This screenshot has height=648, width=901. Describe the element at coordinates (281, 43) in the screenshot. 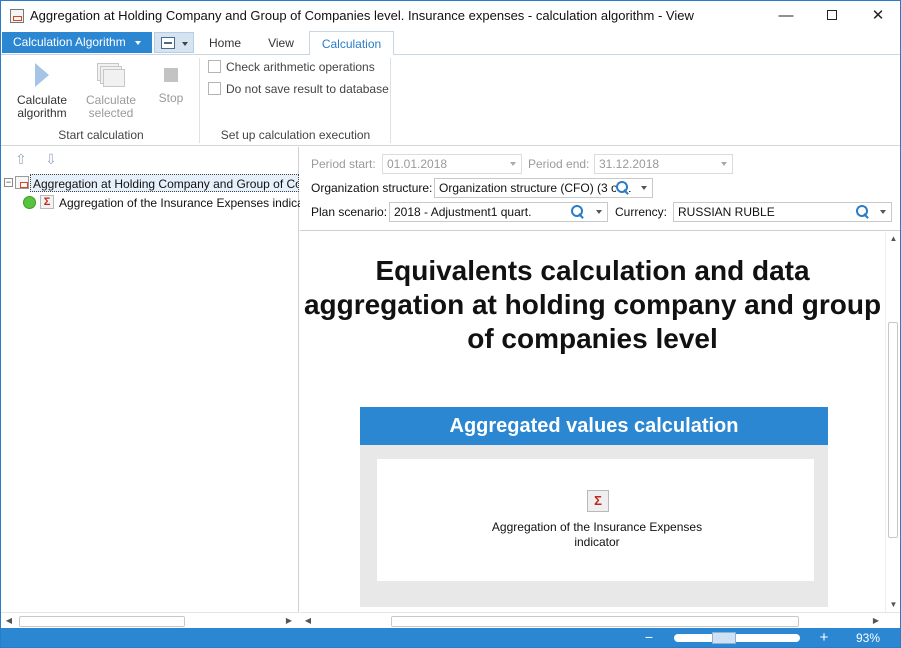

I see `tab-view: View` at that location.